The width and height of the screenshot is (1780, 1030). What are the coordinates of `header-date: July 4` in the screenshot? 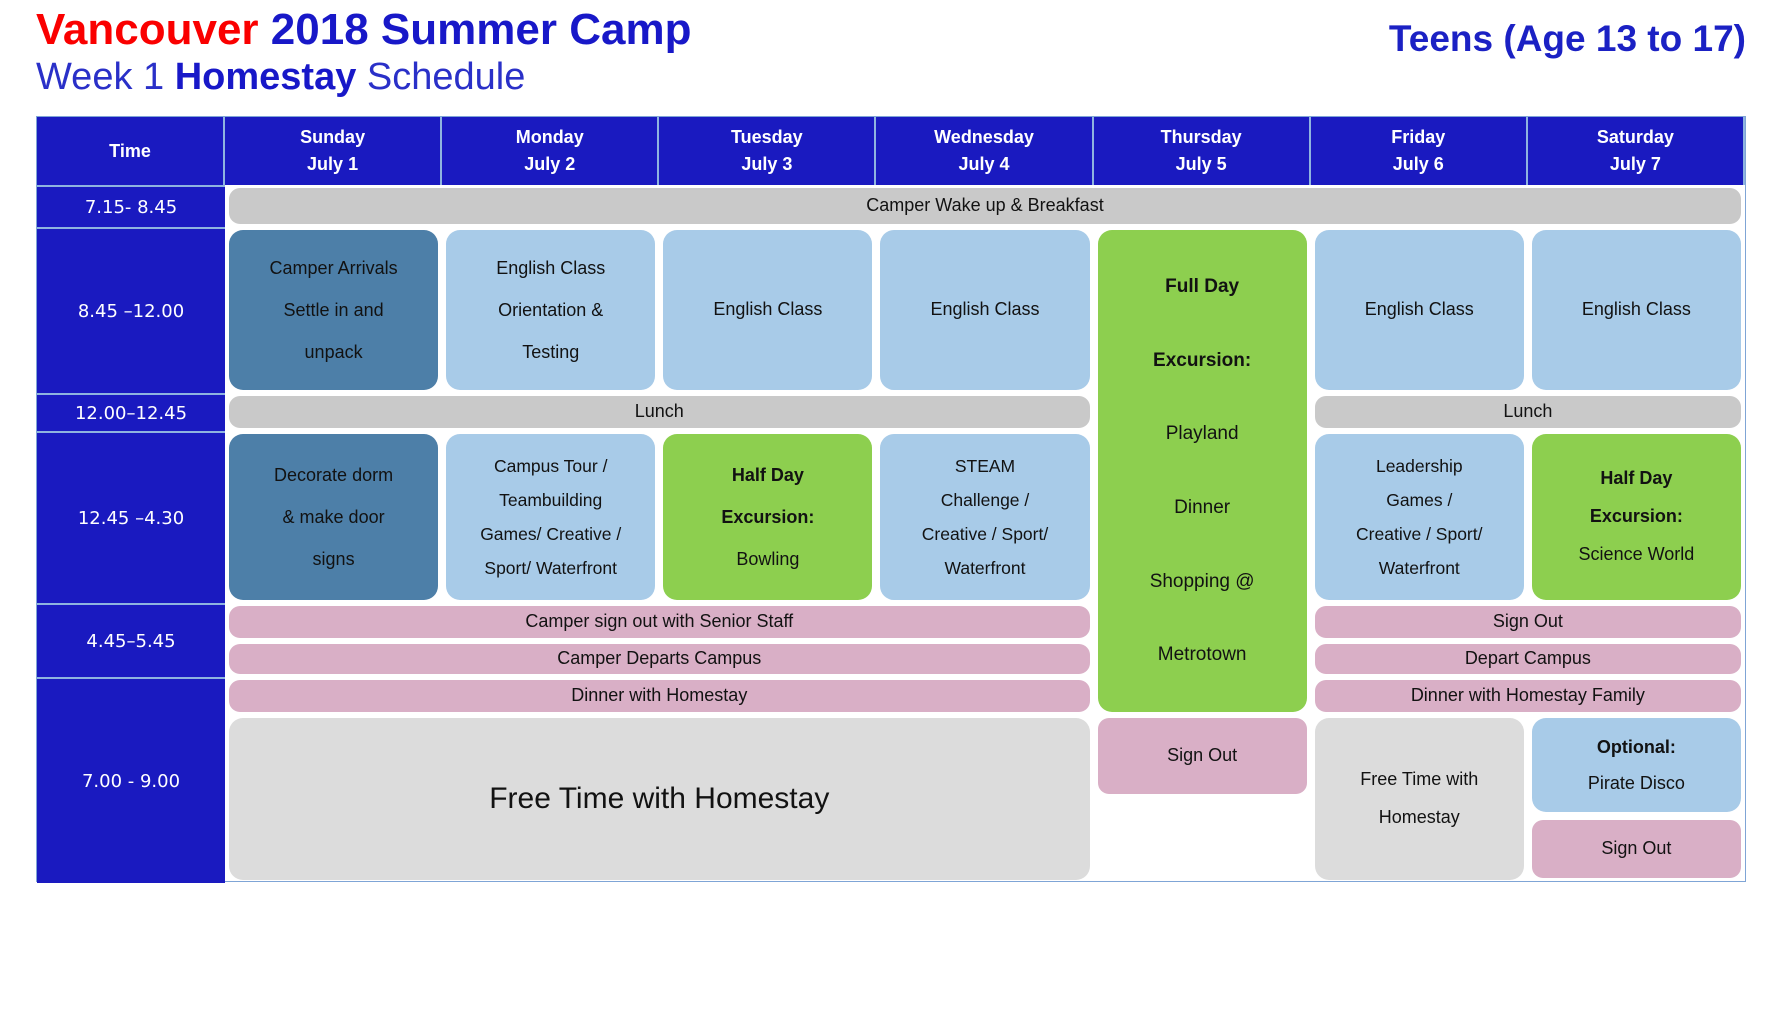 It's located at (984, 164).